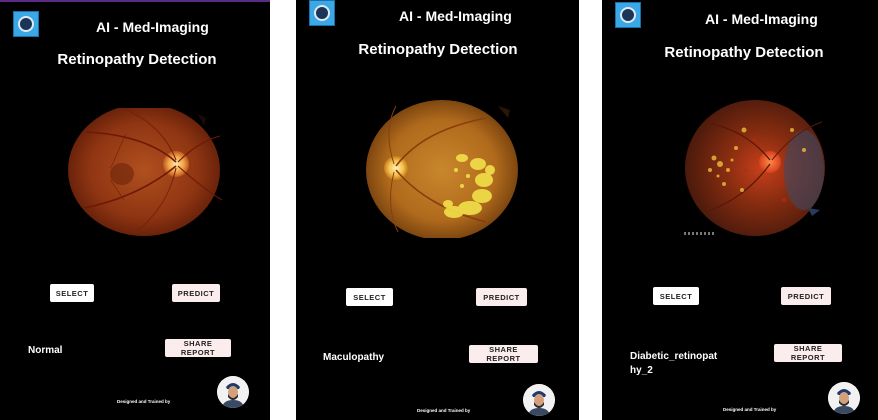 The height and width of the screenshot is (420, 878). I want to click on prediction-result: Diabetic_retinopat hy_2, so click(674, 363).